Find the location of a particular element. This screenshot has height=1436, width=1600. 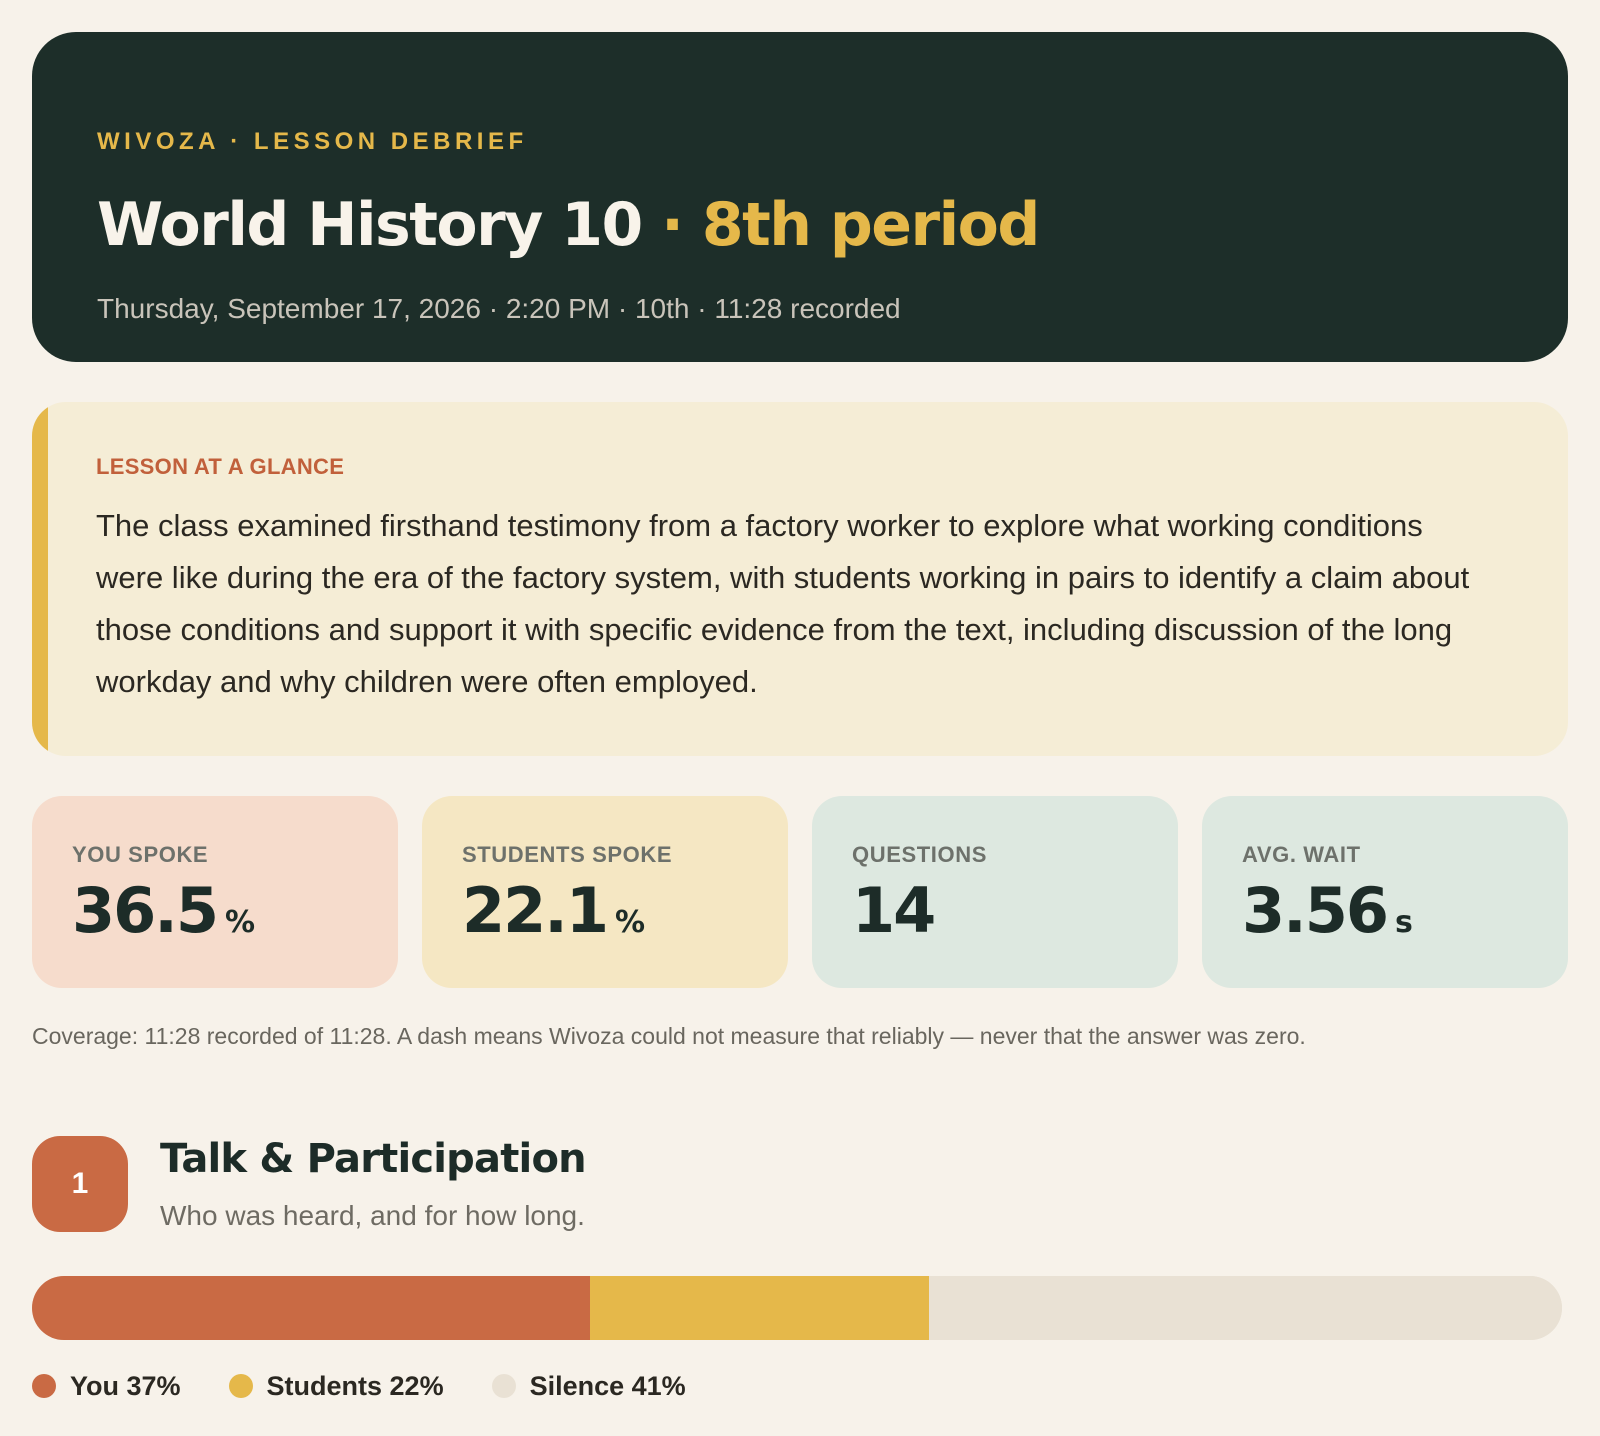

legend-item-you: You 37% is located at coordinates (106, 1386).